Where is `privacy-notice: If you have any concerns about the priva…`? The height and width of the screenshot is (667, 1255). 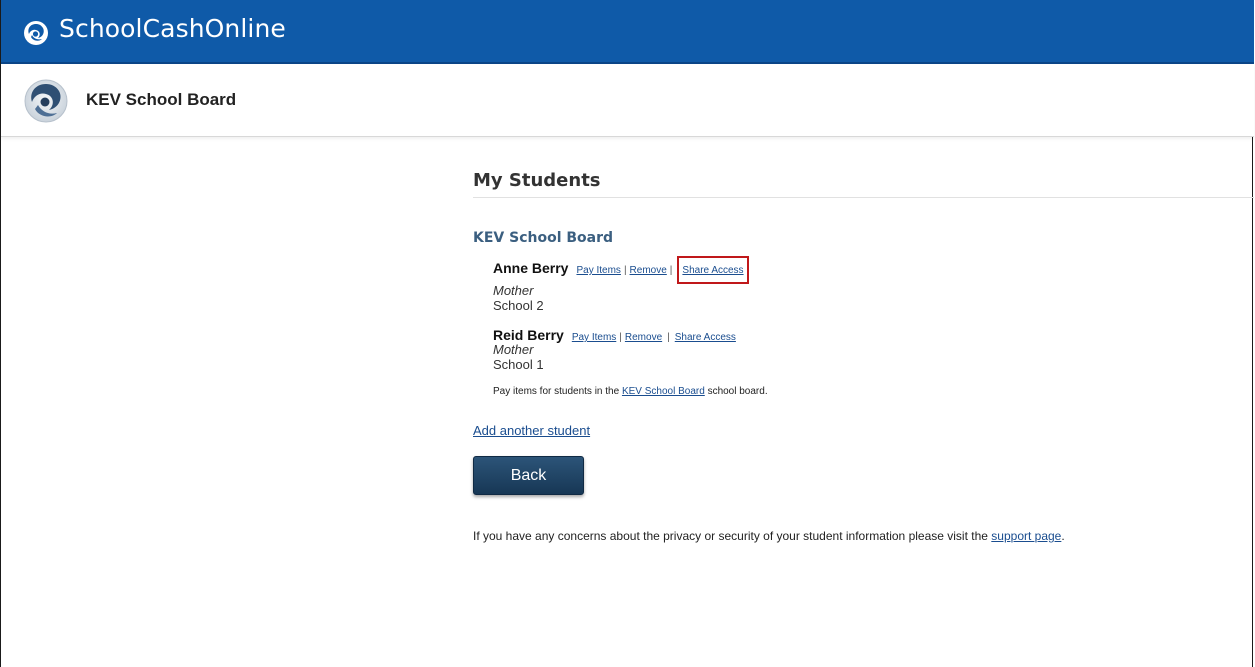 privacy-notice: If you have any concerns about the priva… is located at coordinates (858, 536).